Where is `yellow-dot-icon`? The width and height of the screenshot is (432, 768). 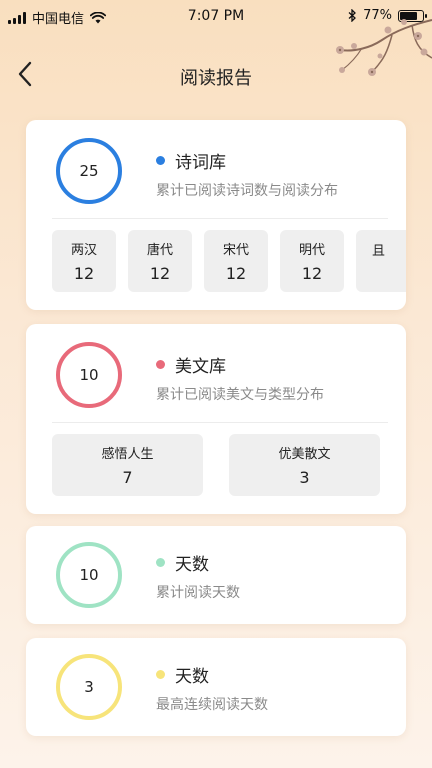
yellow-dot-icon is located at coordinates (160, 674).